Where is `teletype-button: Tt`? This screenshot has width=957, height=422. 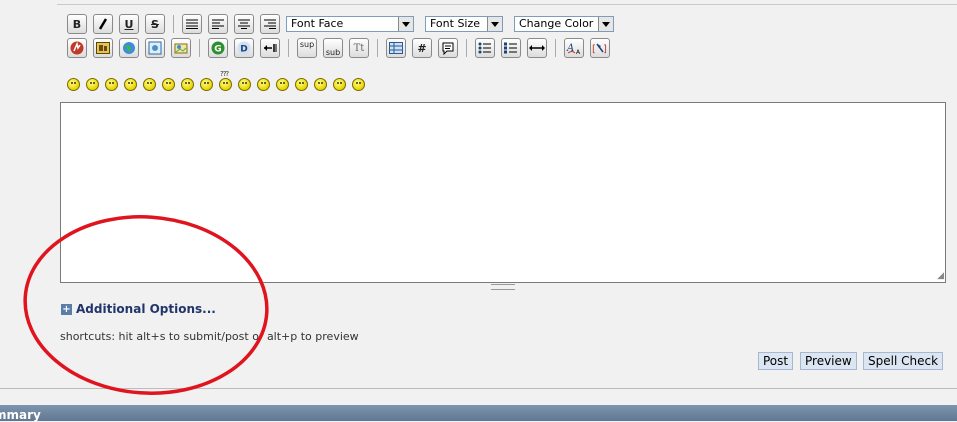 teletype-button: Tt is located at coordinates (359, 48).